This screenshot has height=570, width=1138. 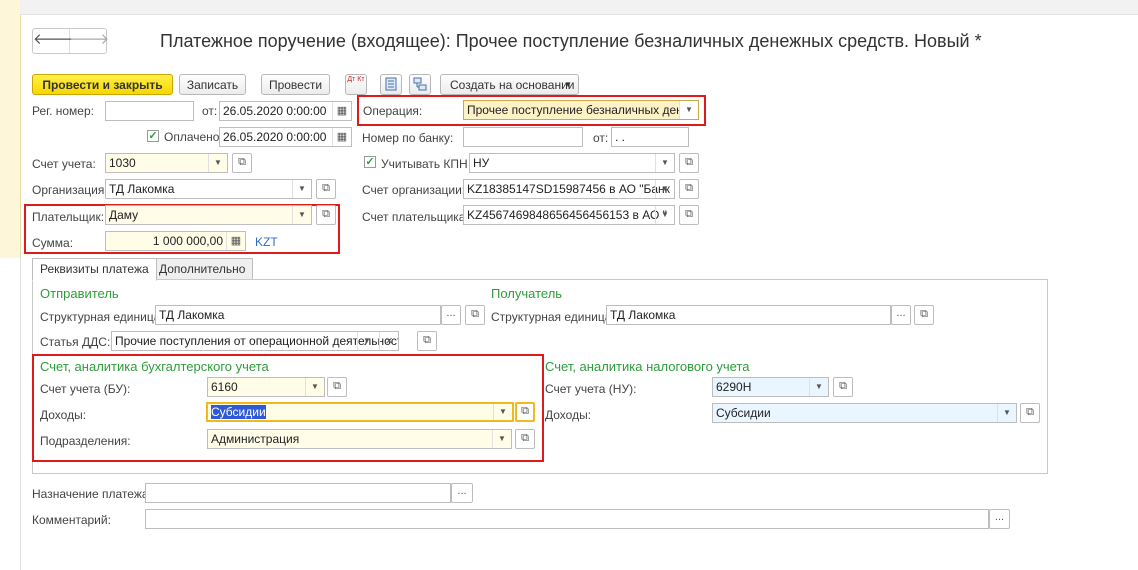 What do you see at coordinates (298, 493) in the screenshot?
I see `purpose-field` at bounding box center [298, 493].